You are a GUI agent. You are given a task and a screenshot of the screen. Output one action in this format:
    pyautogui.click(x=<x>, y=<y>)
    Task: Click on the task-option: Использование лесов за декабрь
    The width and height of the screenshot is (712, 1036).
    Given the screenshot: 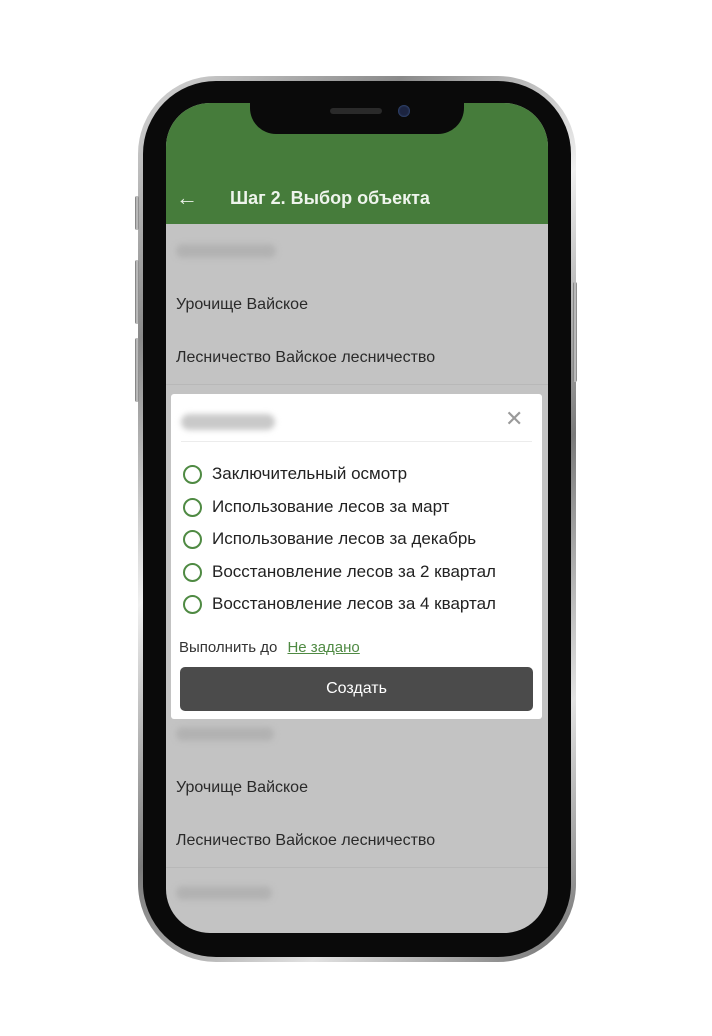 What is the action you would take?
    pyautogui.click(x=329, y=539)
    